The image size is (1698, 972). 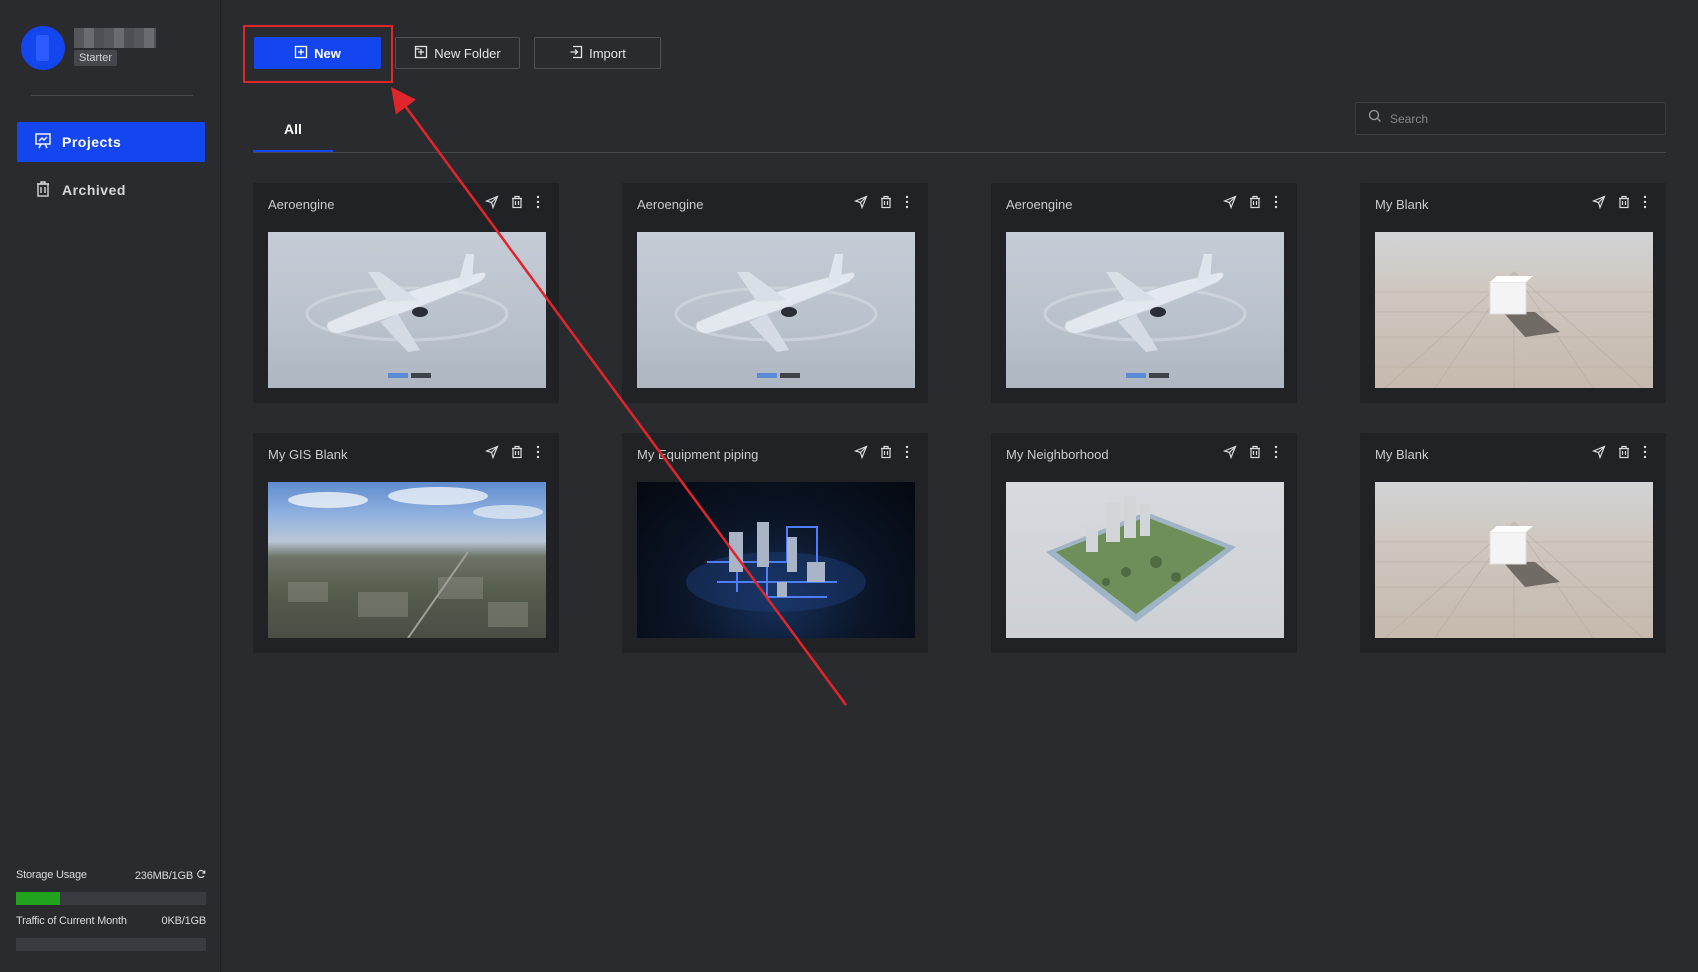 I want to click on username-redacted, so click(x=115, y=38).